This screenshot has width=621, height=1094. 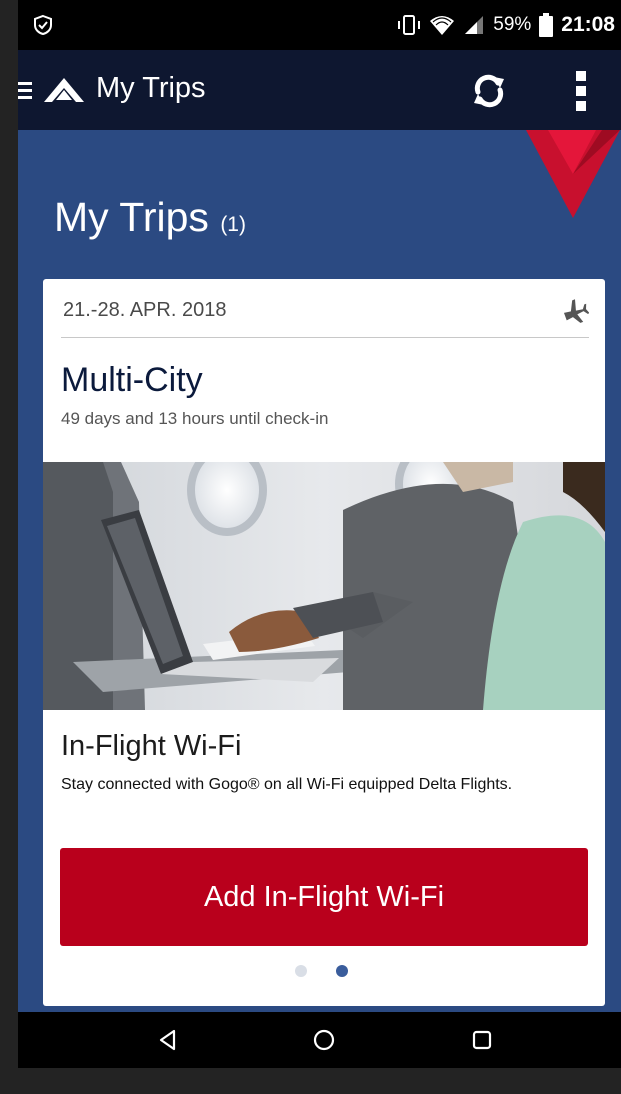 I want to click on refresh-icon, so click(x=489, y=91).